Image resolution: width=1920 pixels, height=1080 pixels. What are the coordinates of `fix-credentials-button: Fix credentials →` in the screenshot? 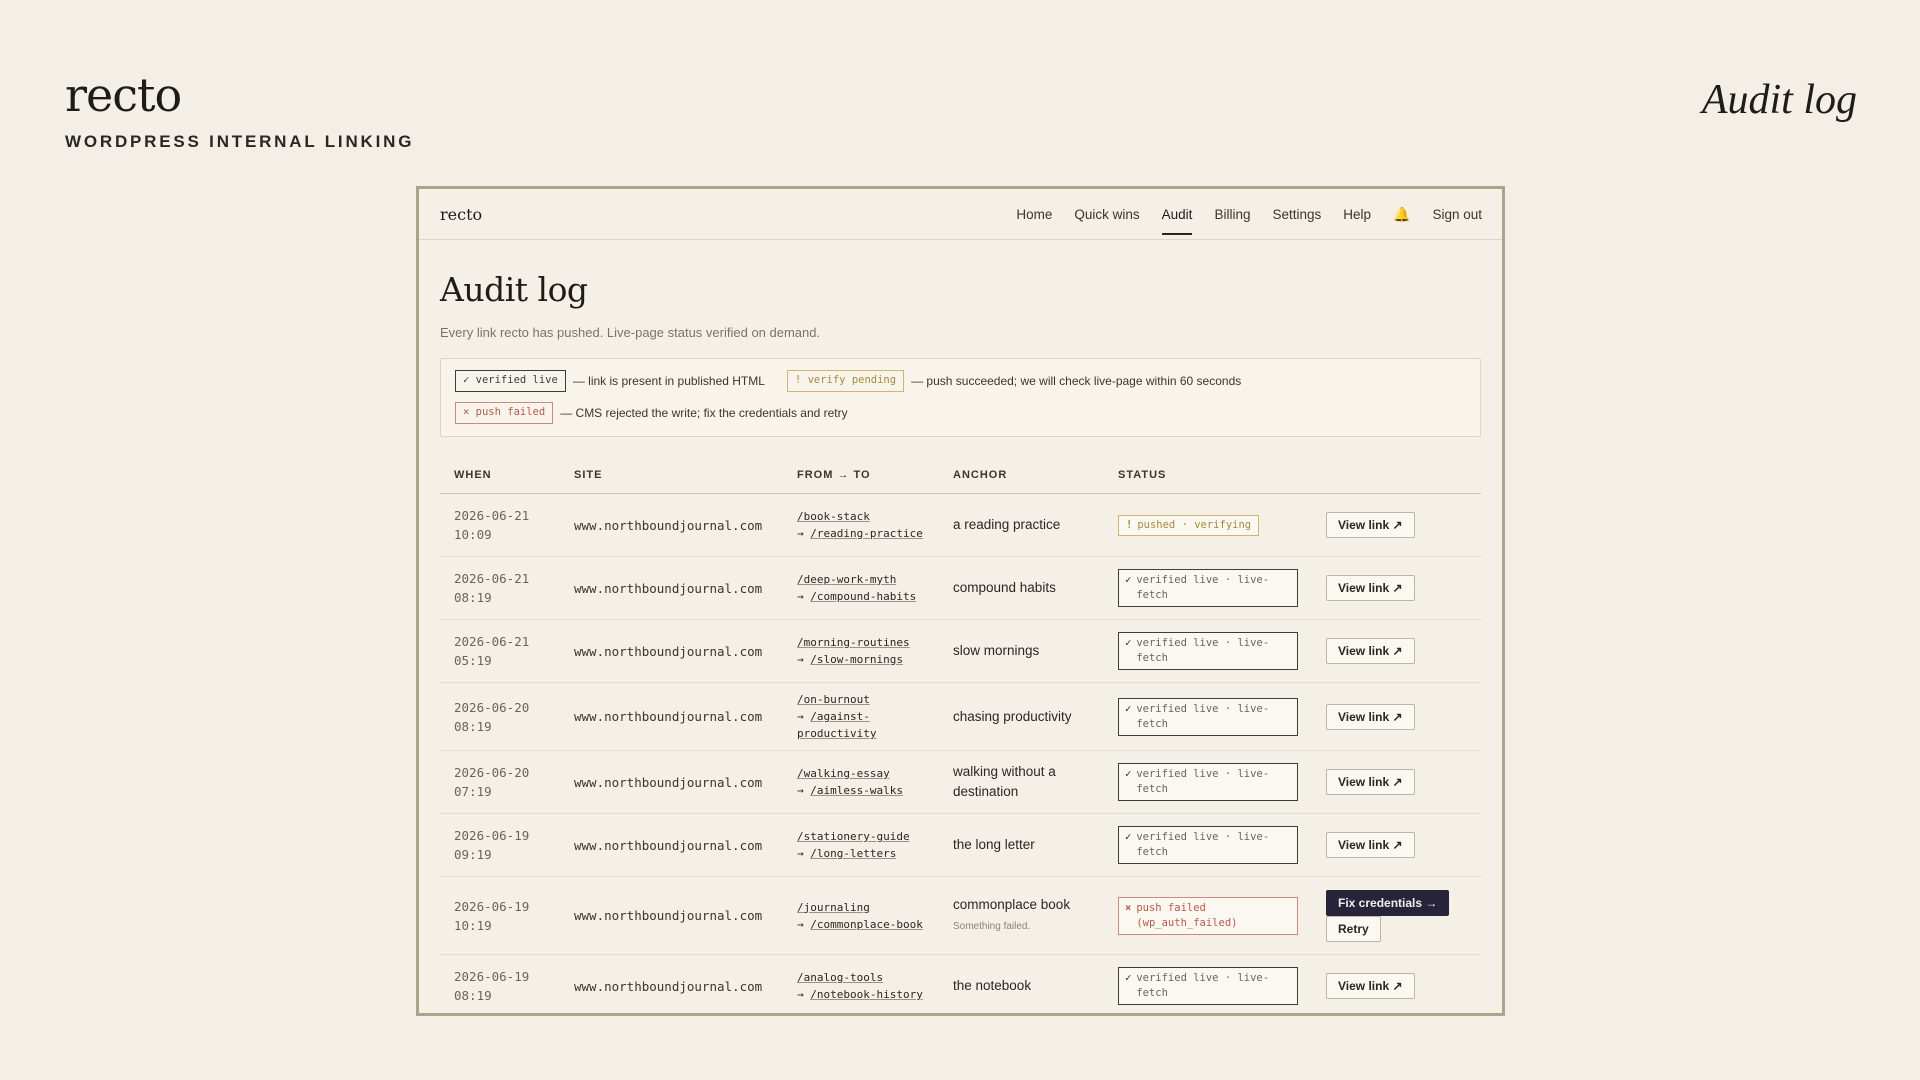 It's located at (1388, 902).